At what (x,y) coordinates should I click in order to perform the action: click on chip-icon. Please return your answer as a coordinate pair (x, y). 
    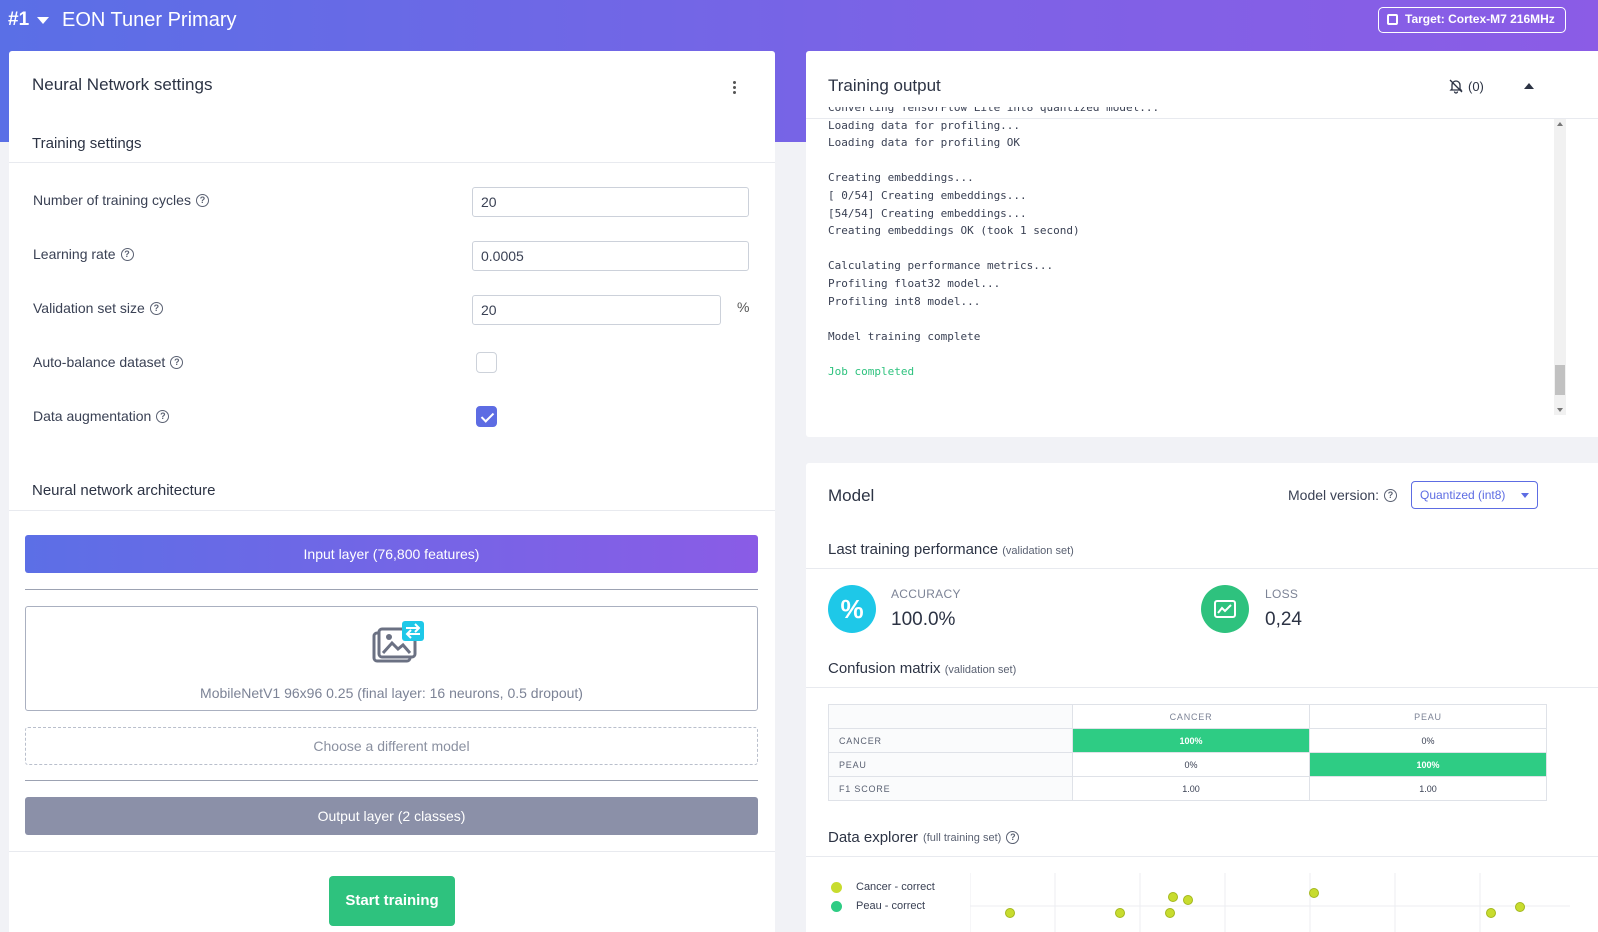
    Looking at the image, I should click on (1392, 19).